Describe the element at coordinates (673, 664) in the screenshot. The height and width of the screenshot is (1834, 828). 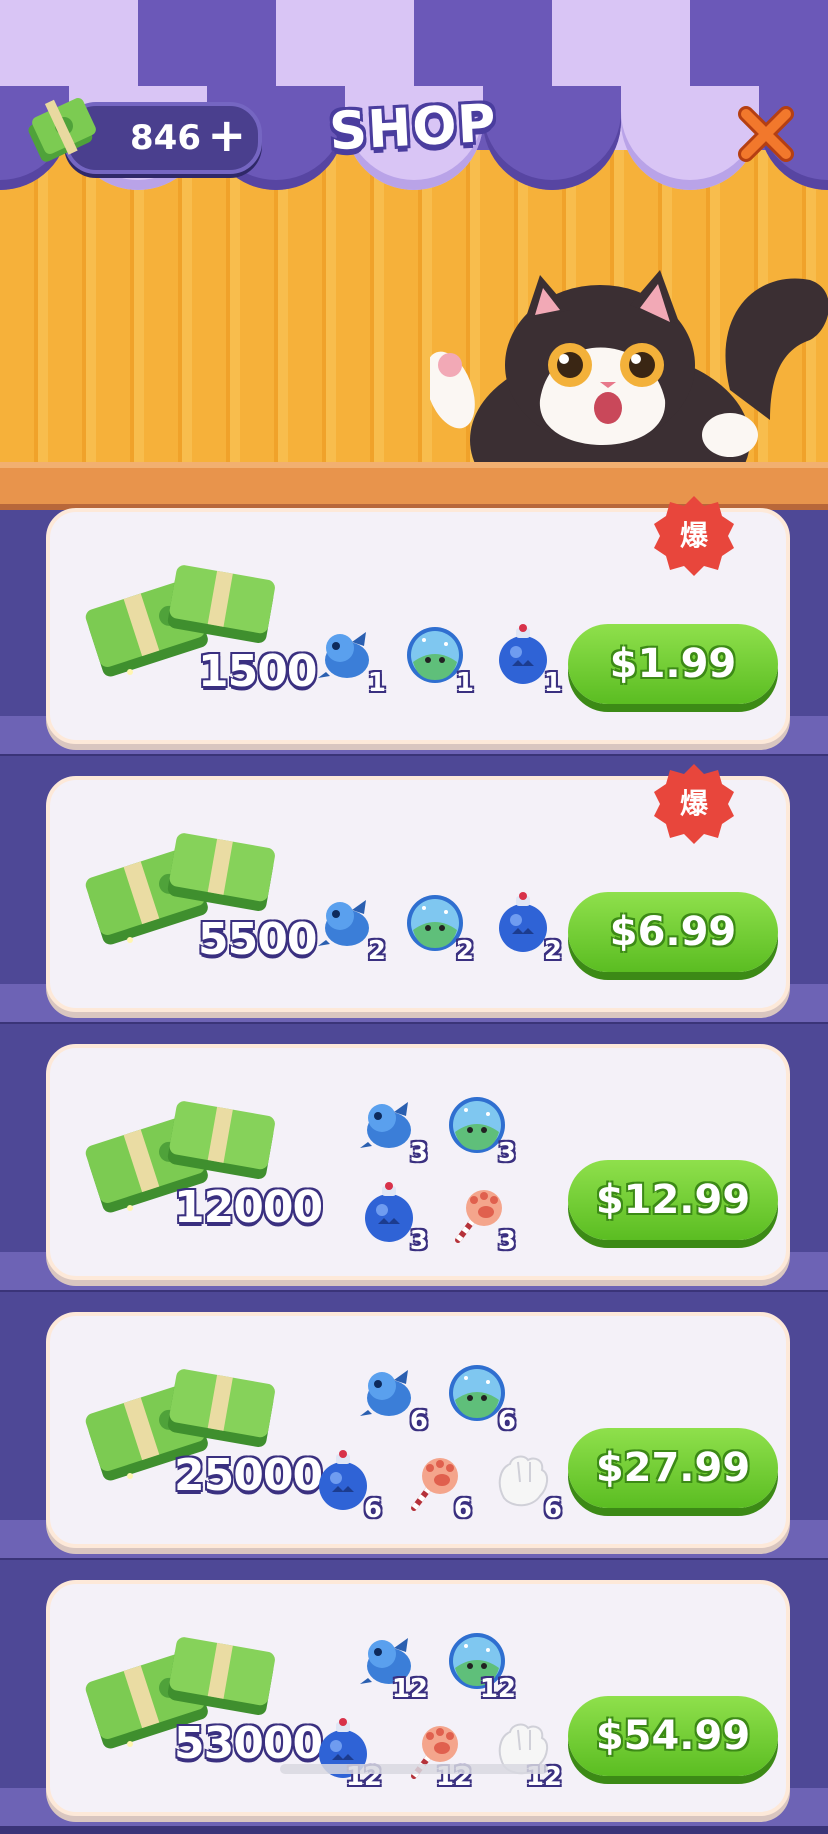
I see `buy-button: $1.99` at that location.